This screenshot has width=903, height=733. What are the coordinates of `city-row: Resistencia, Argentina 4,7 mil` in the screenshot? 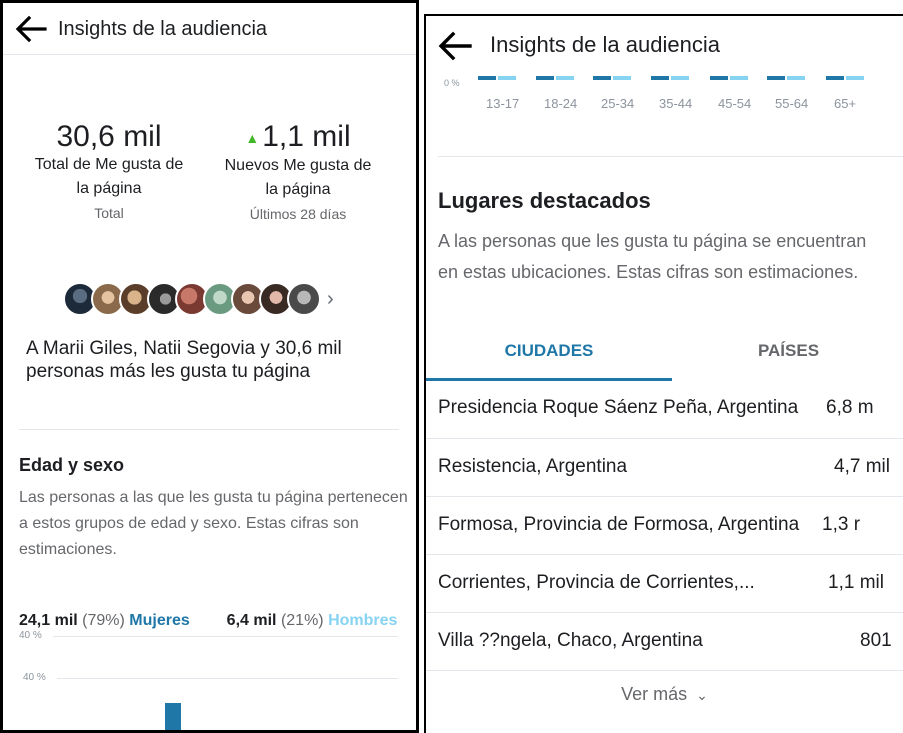 It's located at (664, 467).